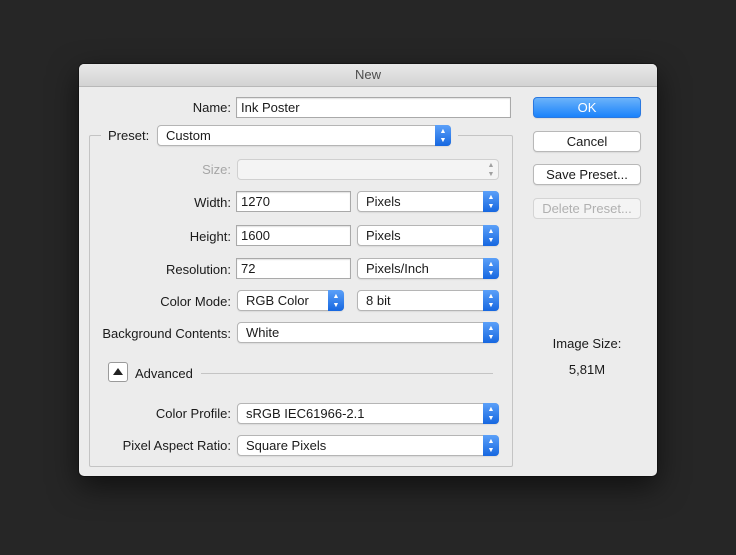 This screenshot has height=555, width=736. What do you see at coordinates (304, 135) in the screenshot?
I see `preset-select: Custom ▲ ▼` at bounding box center [304, 135].